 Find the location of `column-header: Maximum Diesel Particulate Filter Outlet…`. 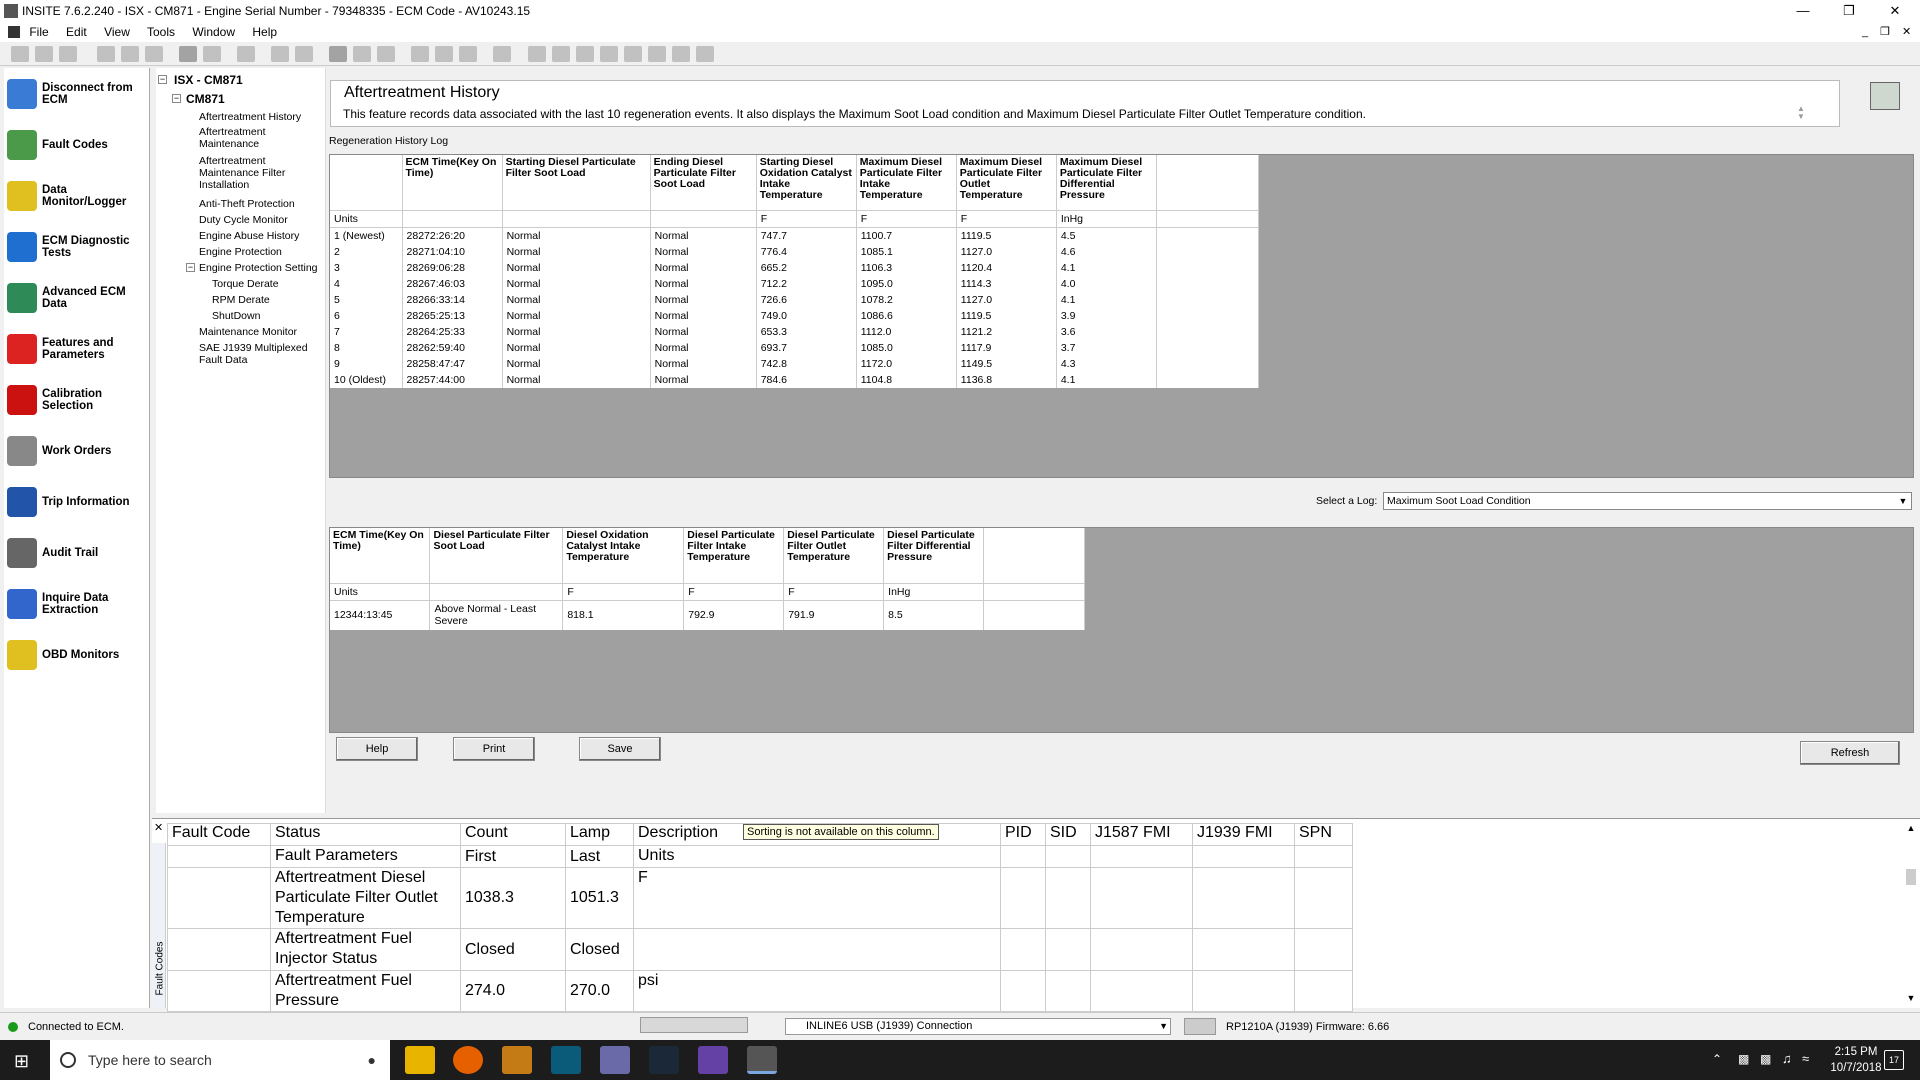

column-header: Maximum Diesel Particulate Filter Outlet… is located at coordinates (1006, 183).